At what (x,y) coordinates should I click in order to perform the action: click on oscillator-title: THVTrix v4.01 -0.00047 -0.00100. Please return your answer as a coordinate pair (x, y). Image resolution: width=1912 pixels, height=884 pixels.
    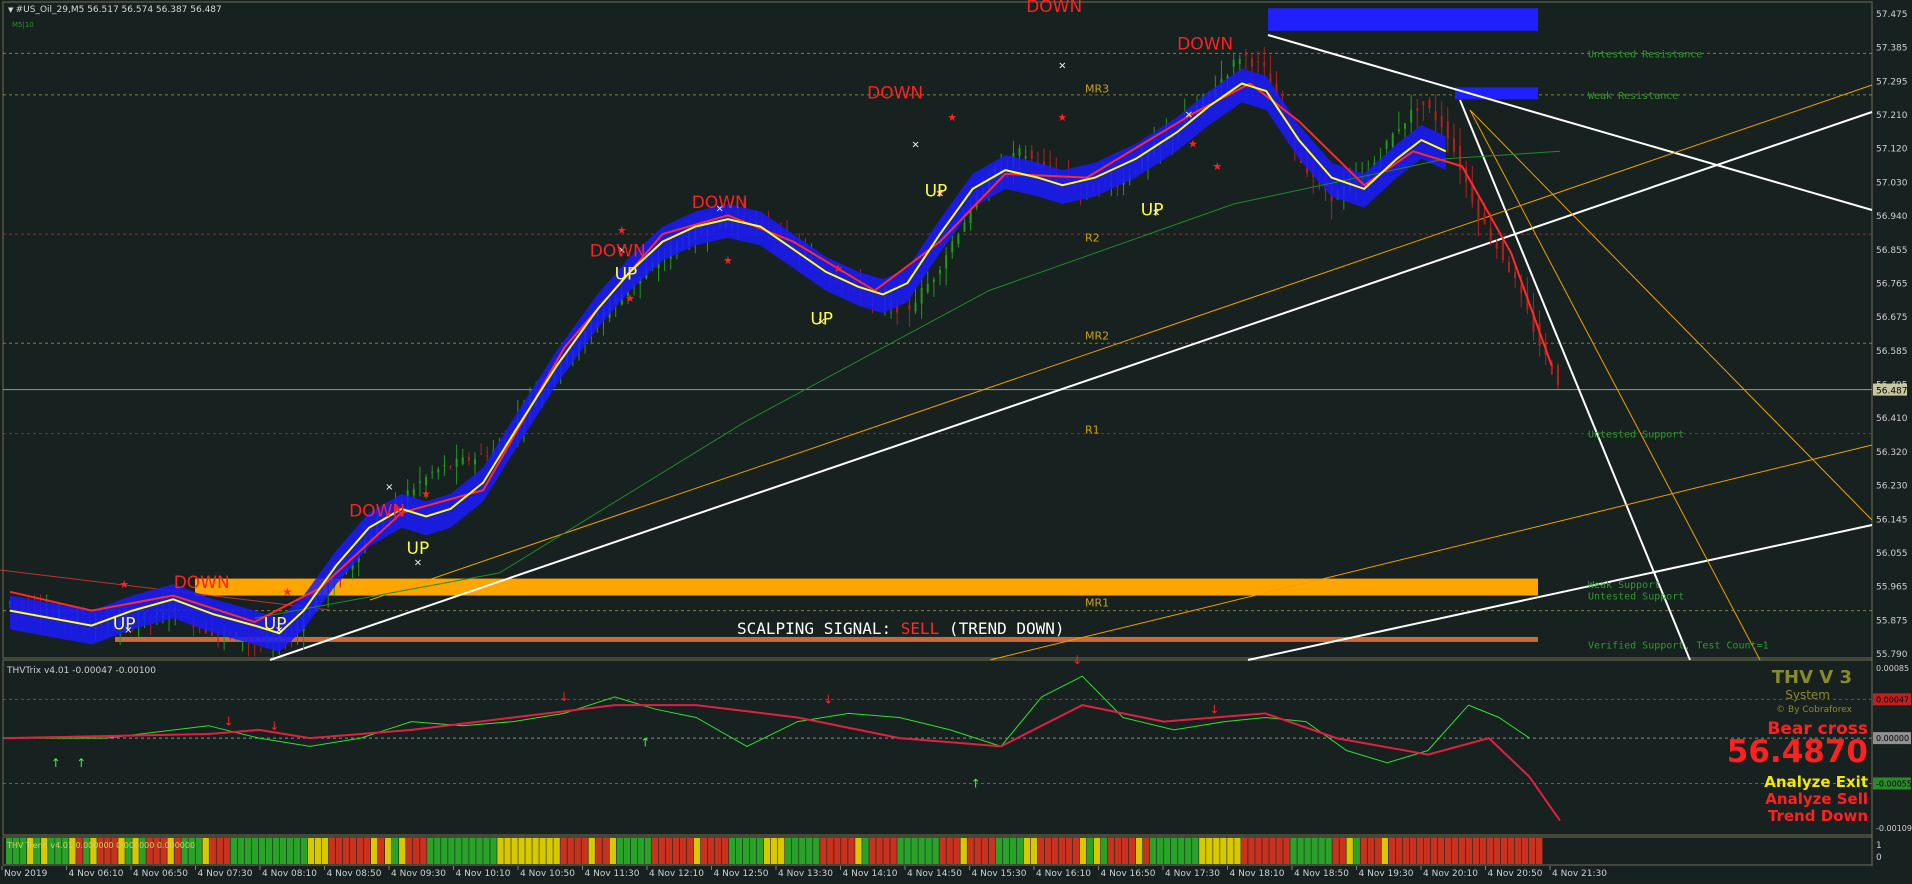
    Looking at the image, I should click on (81, 671).